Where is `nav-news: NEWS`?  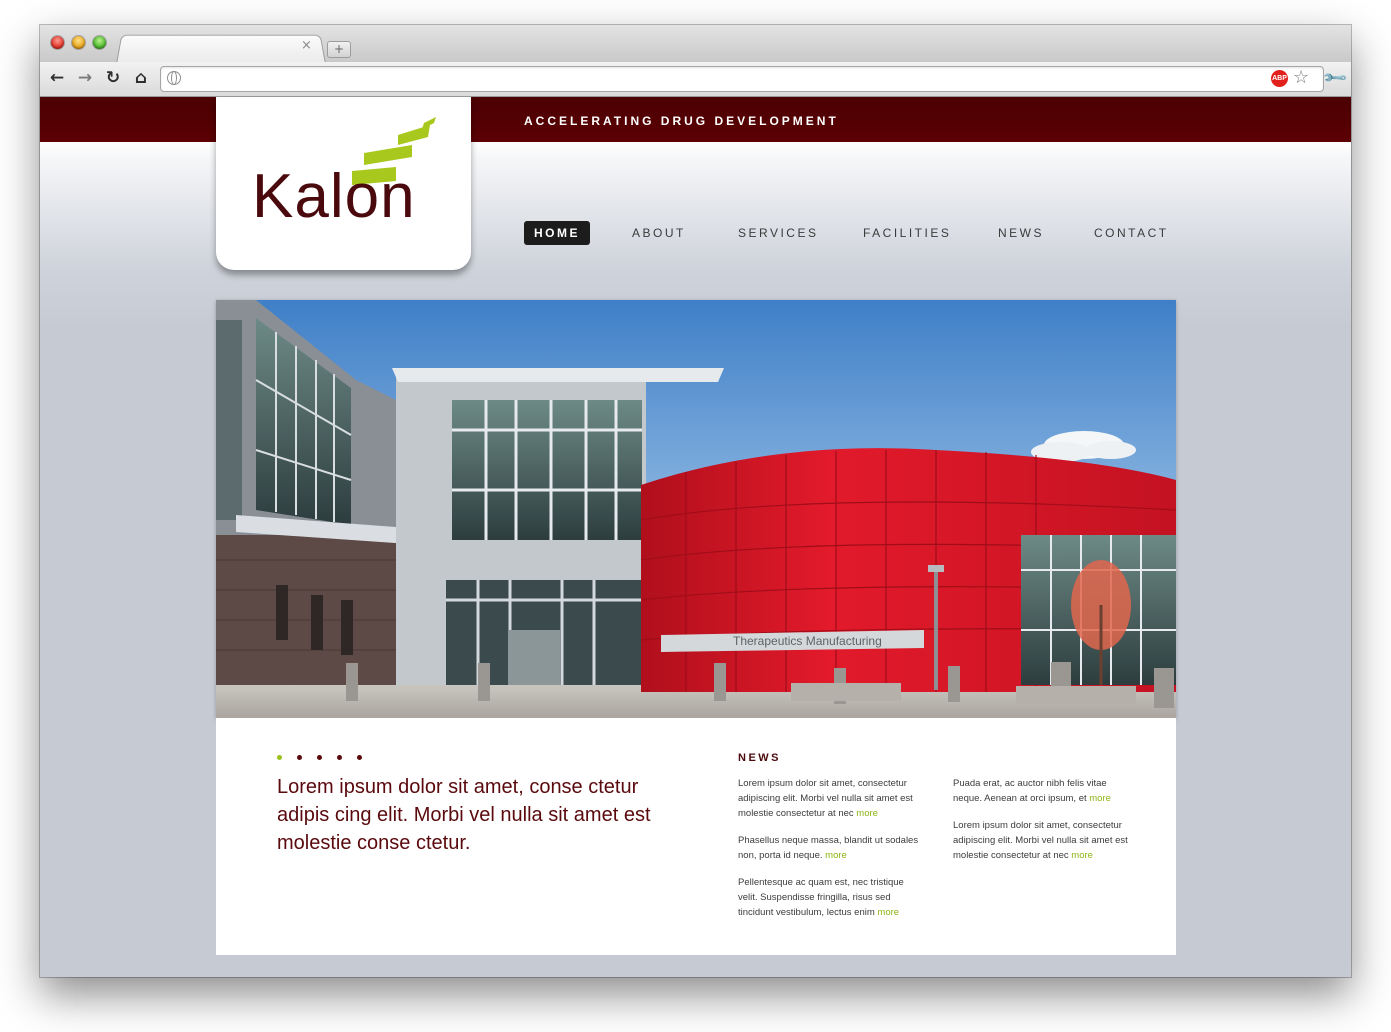 nav-news: NEWS is located at coordinates (1021, 233).